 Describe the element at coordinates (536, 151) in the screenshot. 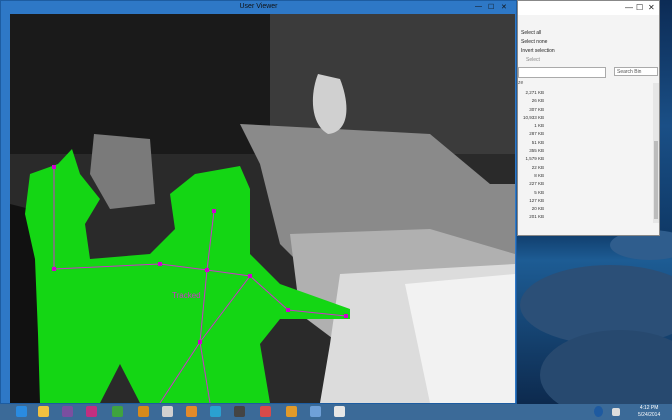

I see `file-size: 355 KB` at that location.